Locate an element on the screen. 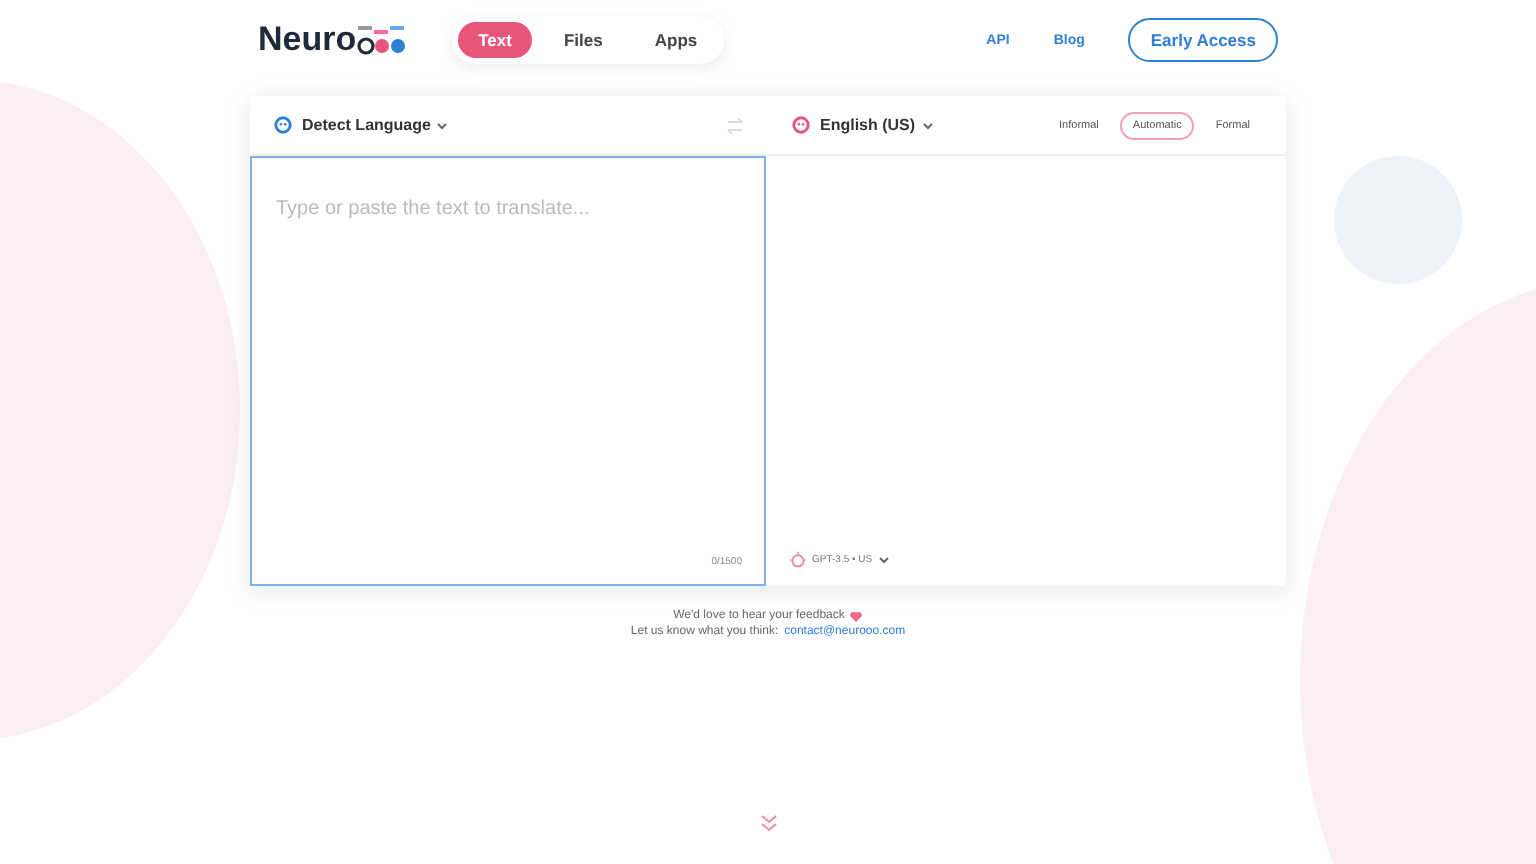  logo-text: Neuro is located at coordinates (307, 40).